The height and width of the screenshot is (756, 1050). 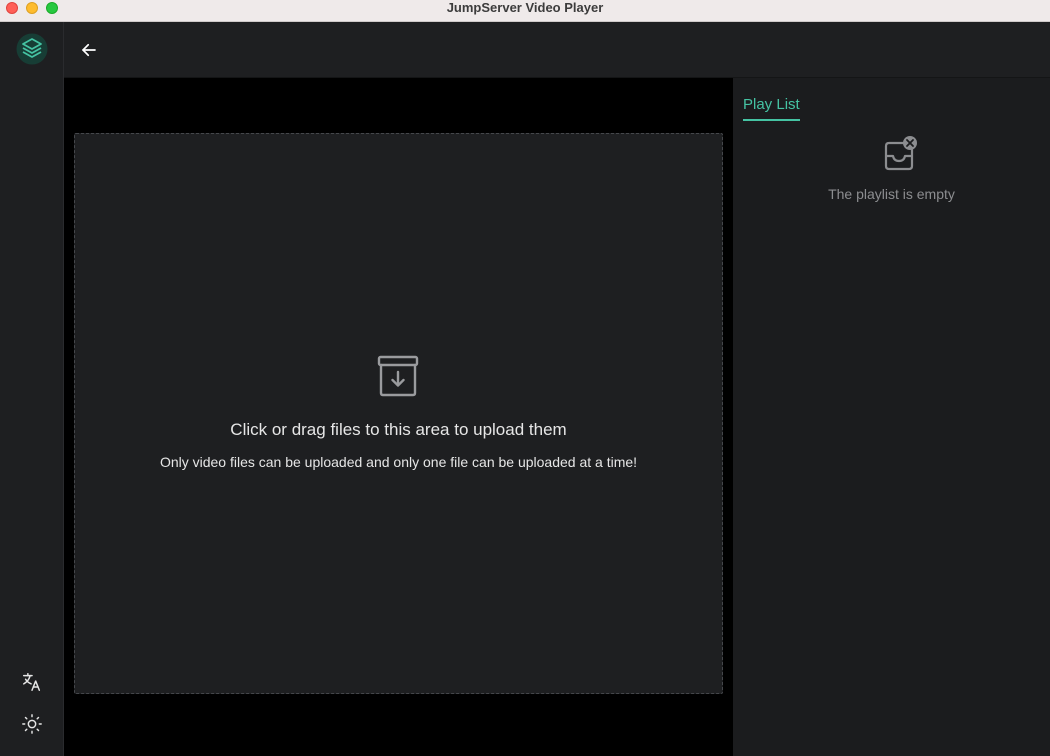 What do you see at coordinates (32, 724) in the screenshot?
I see `sun-icon` at bounding box center [32, 724].